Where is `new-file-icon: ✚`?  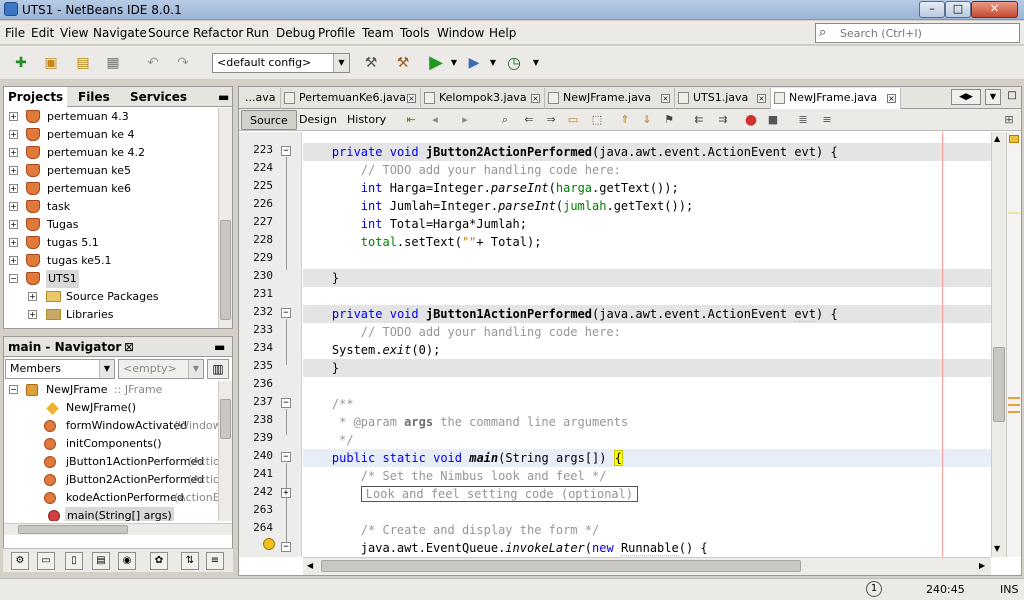
new-file-icon: ✚ is located at coordinates (21, 63).